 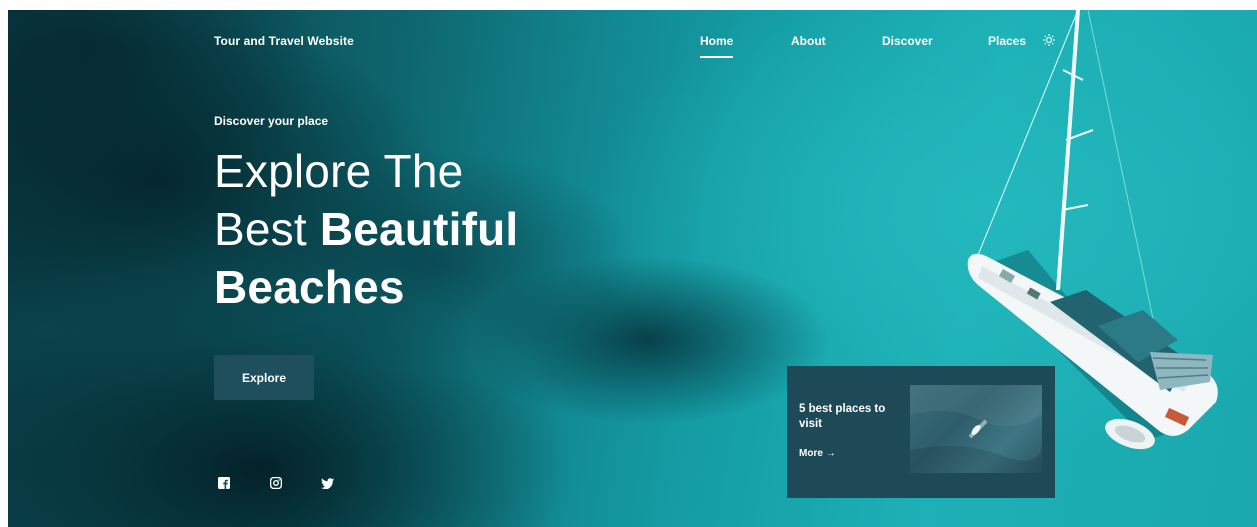 What do you see at coordinates (309, 287) in the screenshot?
I see `hero-title-line3: Beaches` at bounding box center [309, 287].